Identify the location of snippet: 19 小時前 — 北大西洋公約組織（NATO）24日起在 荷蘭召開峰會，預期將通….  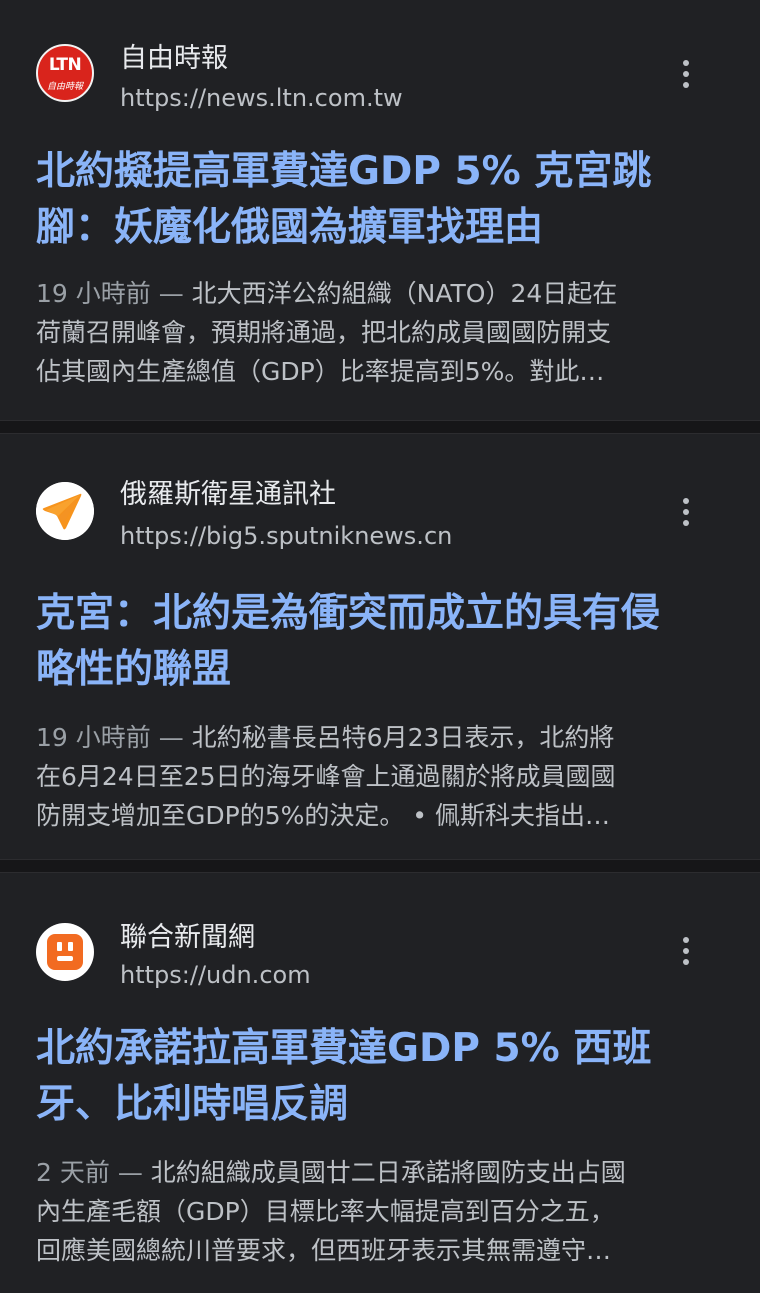
(380, 332).